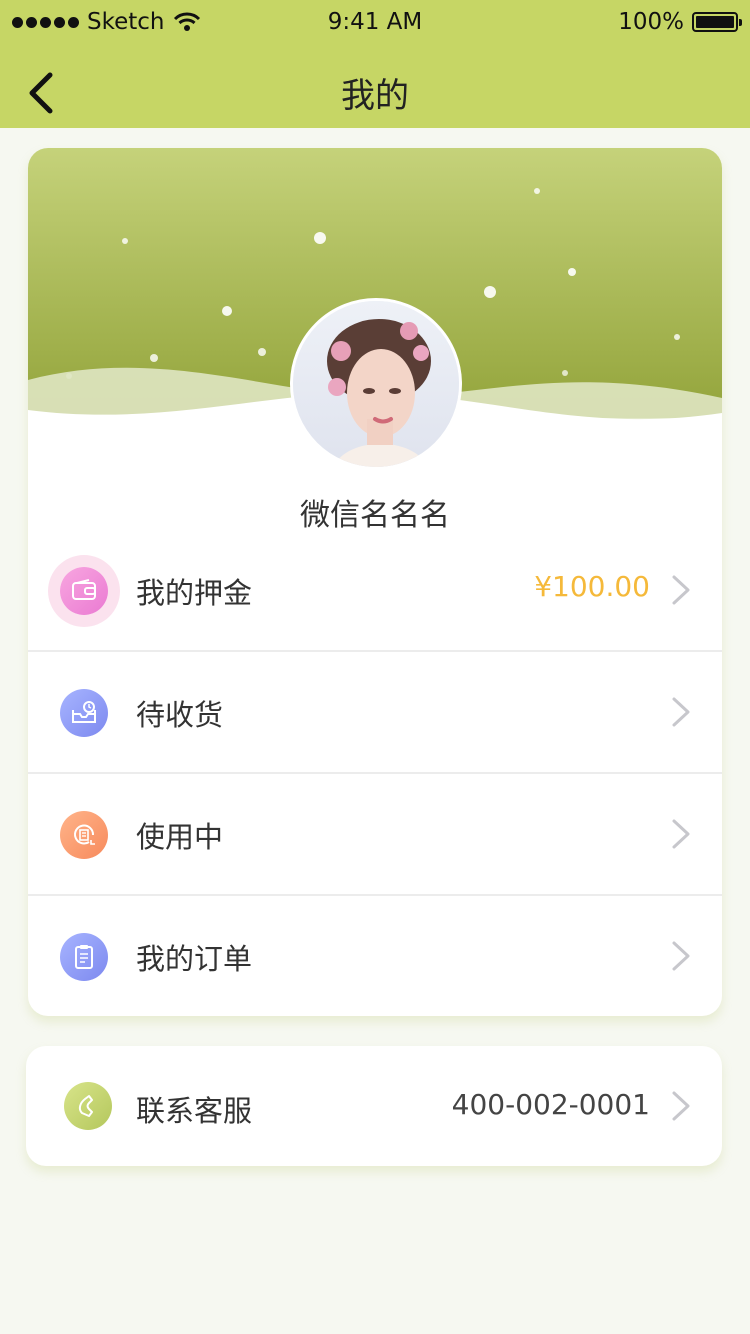 The width and height of the screenshot is (750, 1334). I want to click on menu-item-pending-receipt: 待收货, so click(375, 713).